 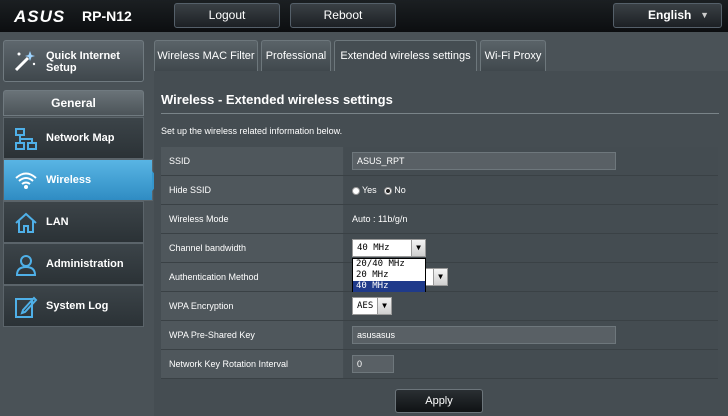 What do you see at coordinates (440, 113) in the screenshot?
I see `divider` at bounding box center [440, 113].